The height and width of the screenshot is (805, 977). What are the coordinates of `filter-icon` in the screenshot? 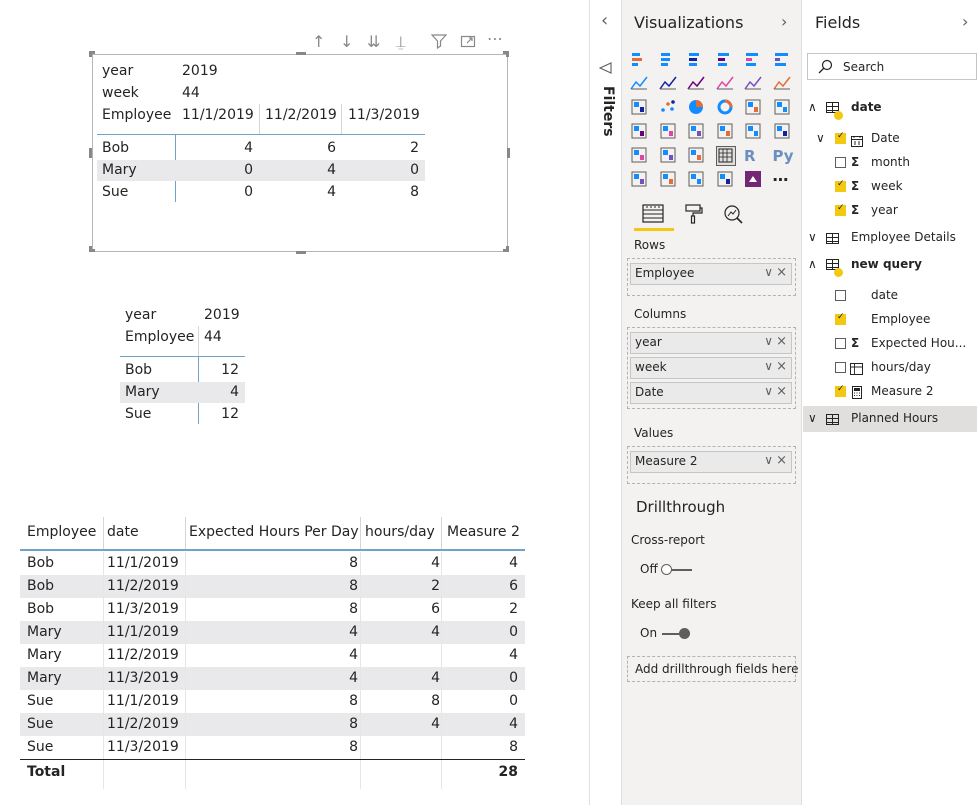 It's located at (439, 43).